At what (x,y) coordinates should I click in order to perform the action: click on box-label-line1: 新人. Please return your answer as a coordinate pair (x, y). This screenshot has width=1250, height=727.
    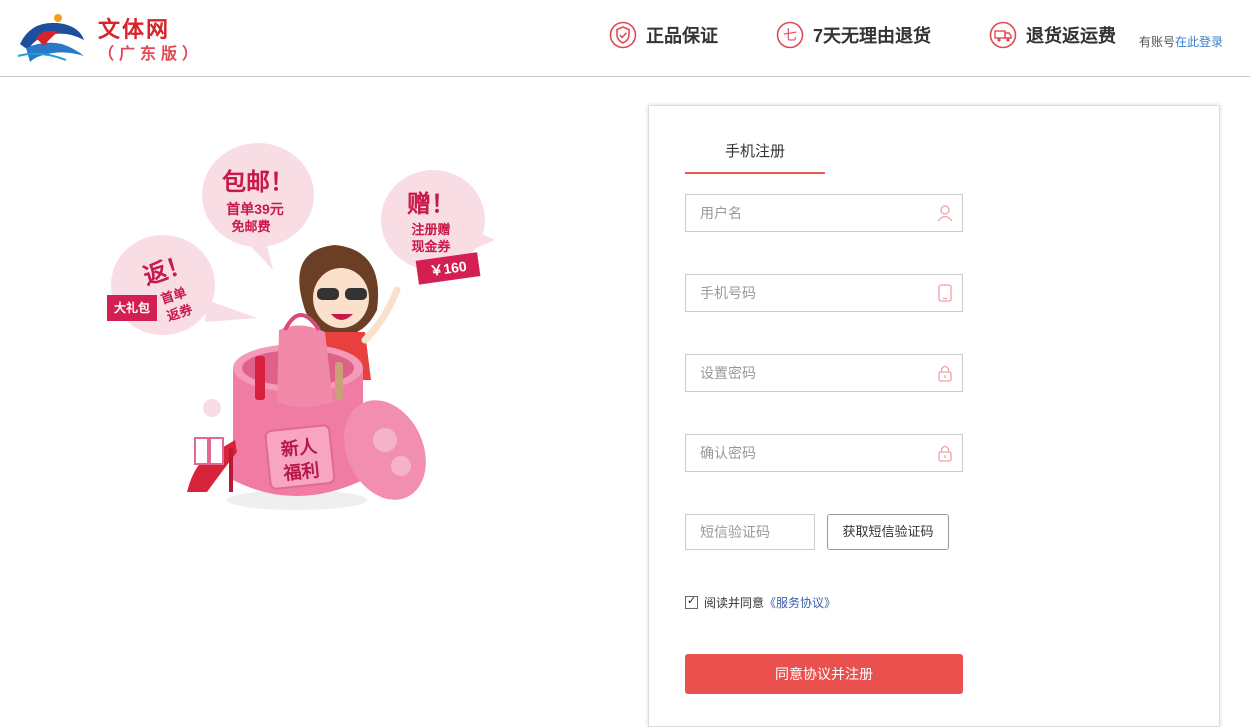
    Looking at the image, I should click on (299, 447).